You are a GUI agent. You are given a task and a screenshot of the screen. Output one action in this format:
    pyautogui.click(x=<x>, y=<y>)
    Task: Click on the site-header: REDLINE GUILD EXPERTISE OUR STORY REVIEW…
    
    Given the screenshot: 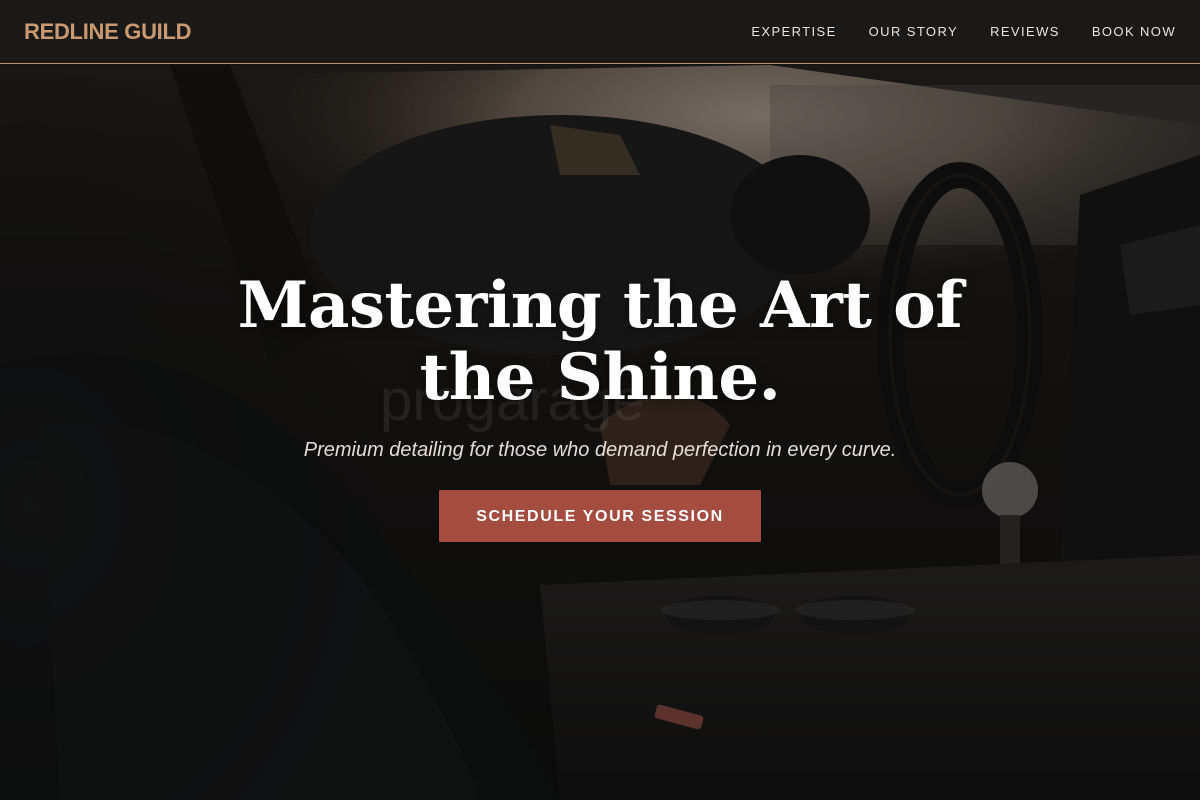 What is the action you would take?
    pyautogui.click(x=600, y=32)
    